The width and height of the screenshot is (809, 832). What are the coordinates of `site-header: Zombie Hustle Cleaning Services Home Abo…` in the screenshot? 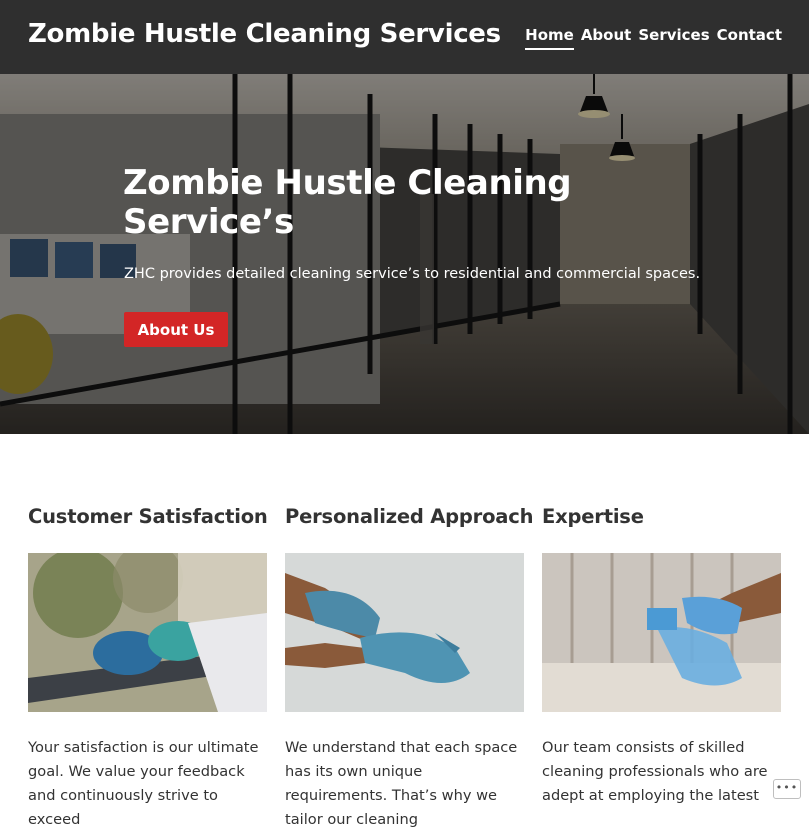 It's located at (404, 37).